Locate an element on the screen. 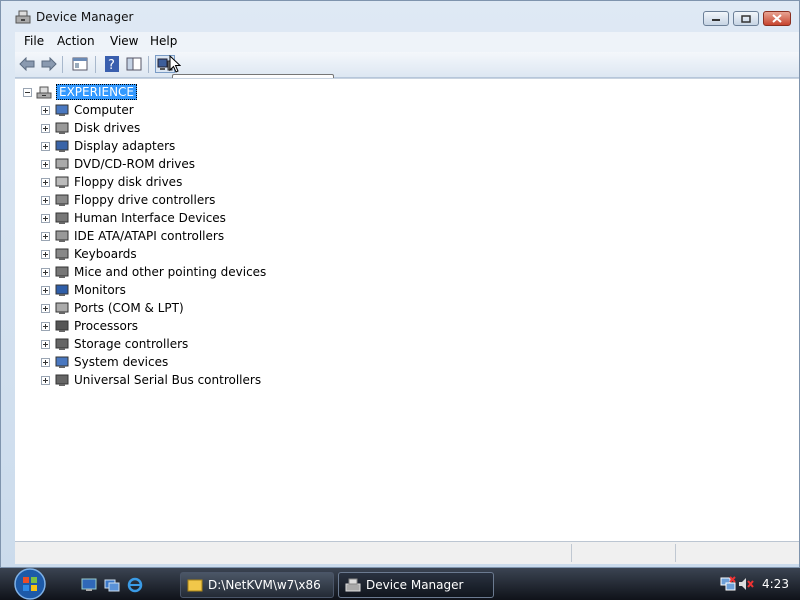 The image size is (800, 600). tree-item: Human Interface Devices is located at coordinates (133, 218).